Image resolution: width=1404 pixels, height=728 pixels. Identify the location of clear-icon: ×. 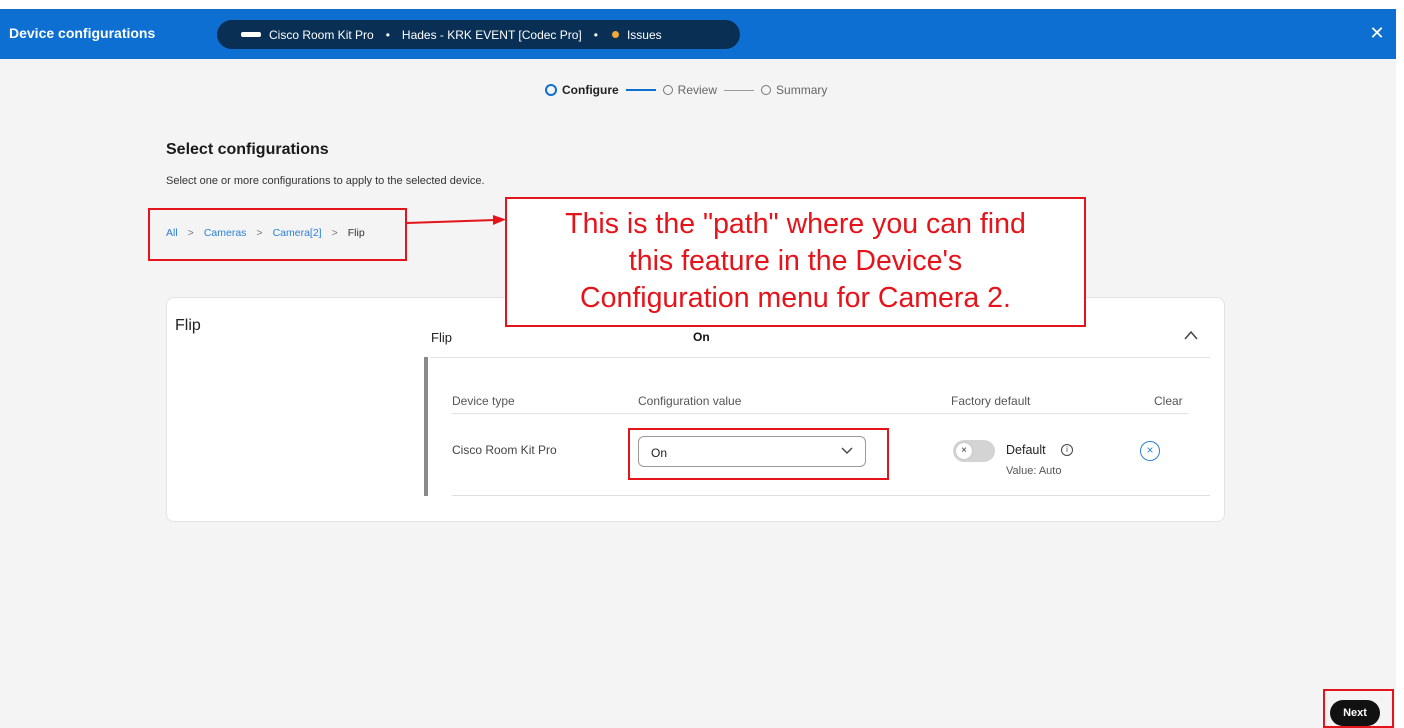
(1150, 451).